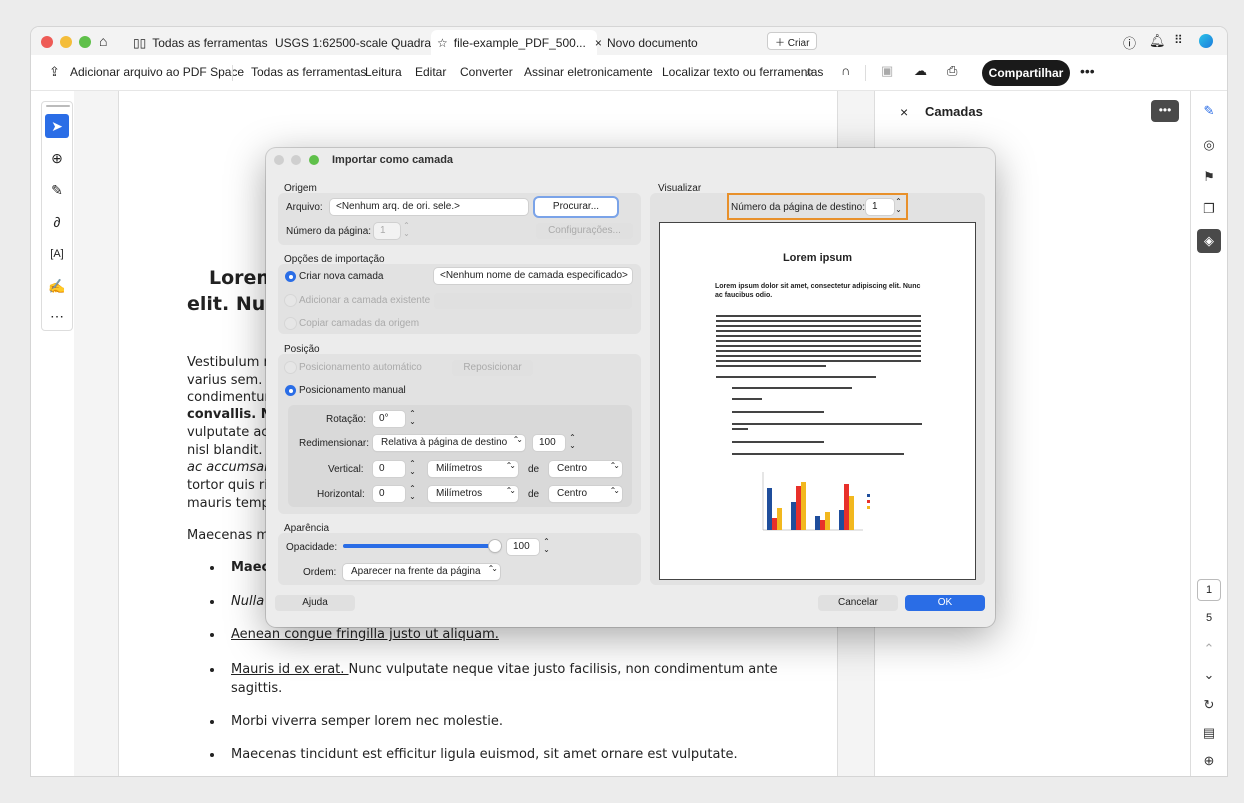 This screenshot has height=803, width=1244. Describe the element at coordinates (103, 41) in the screenshot. I see `home-icon: ⌂` at that location.